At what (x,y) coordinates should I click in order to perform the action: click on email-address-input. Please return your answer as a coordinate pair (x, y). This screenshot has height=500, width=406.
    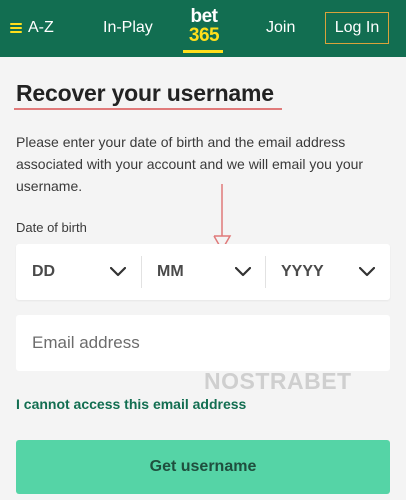
    Looking at the image, I should click on (203, 343).